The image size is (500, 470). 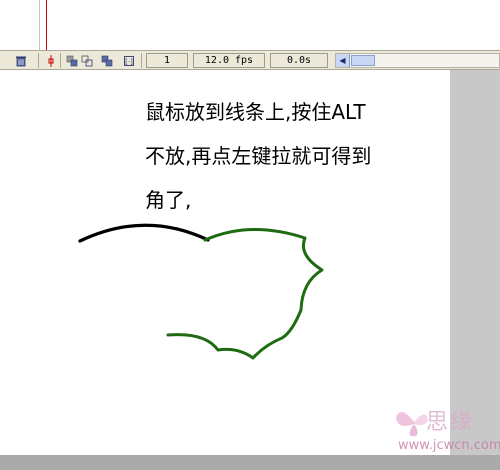 What do you see at coordinates (299, 60) in the screenshot?
I see `elapsed-time-field: 0.0s` at bounding box center [299, 60].